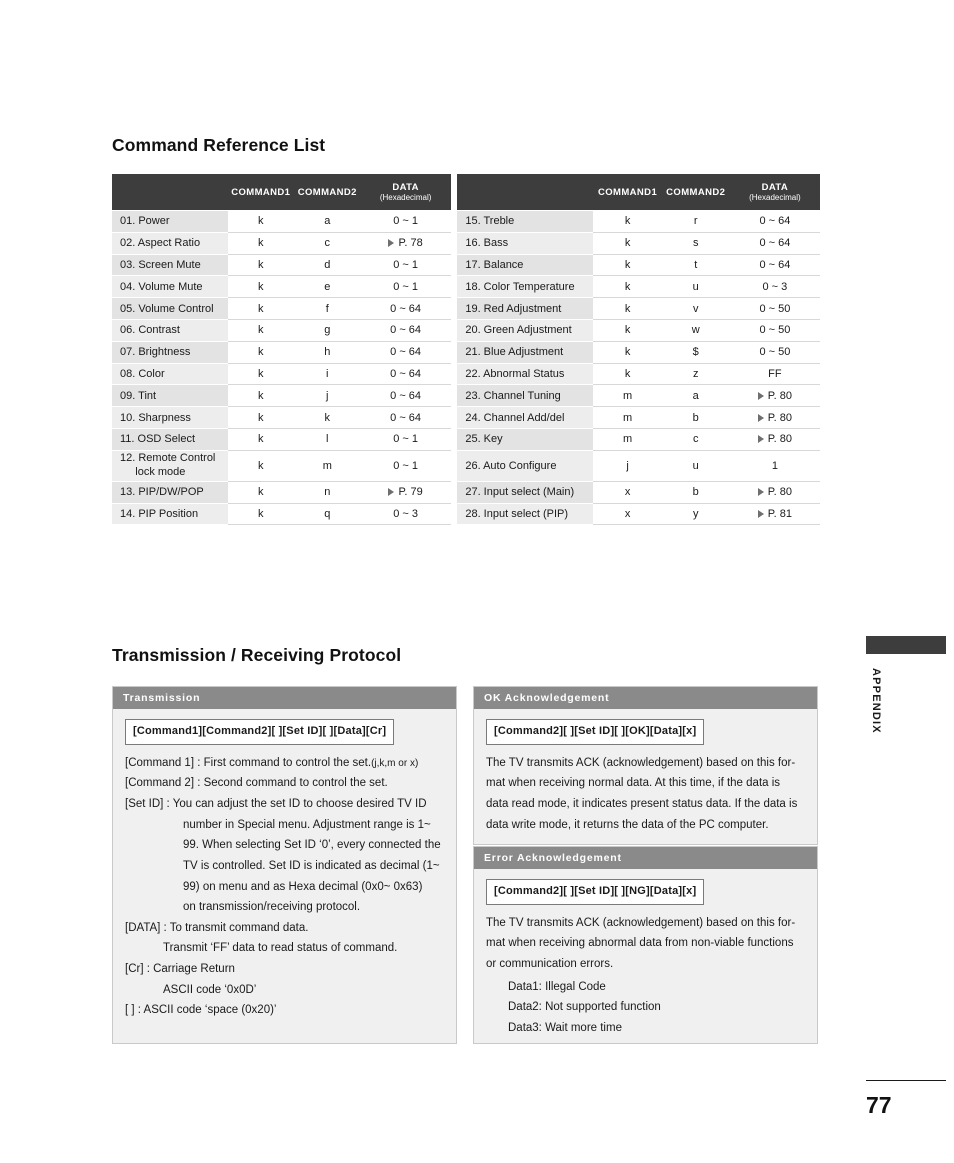 The width and height of the screenshot is (954, 1163). What do you see at coordinates (261, 492) in the screenshot?
I see `cell-command1-left-12: k` at bounding box center [261, 492].